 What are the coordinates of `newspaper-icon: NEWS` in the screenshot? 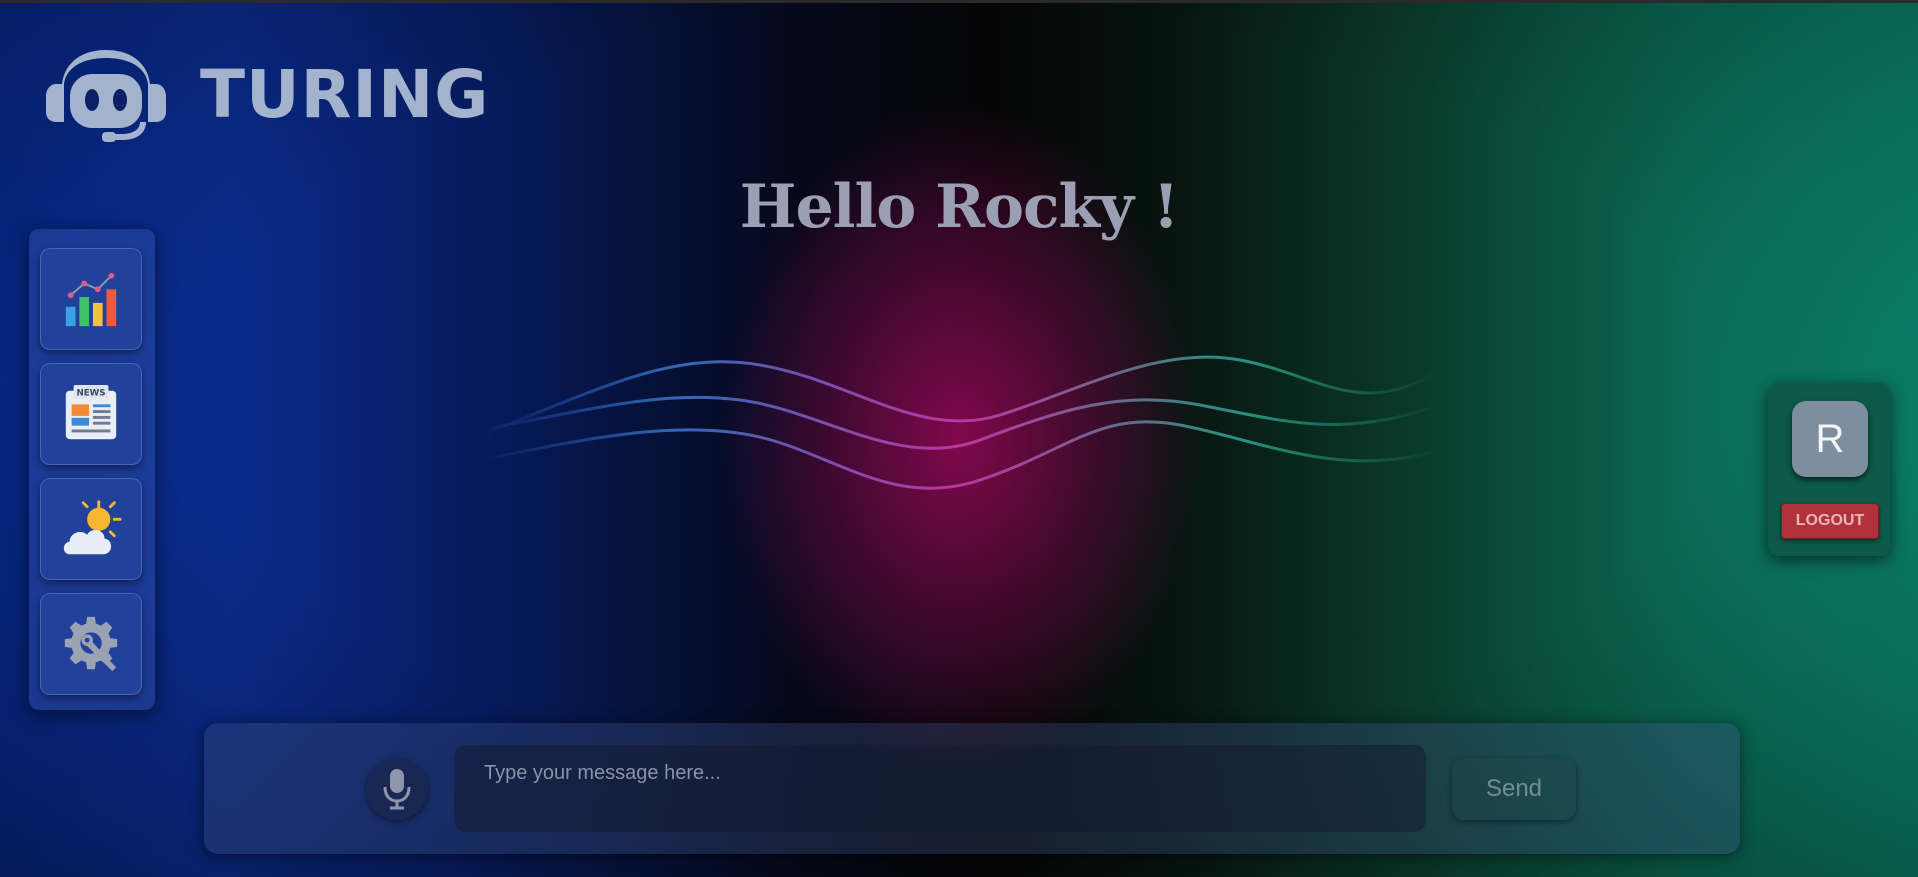 It's located at (91, 412).